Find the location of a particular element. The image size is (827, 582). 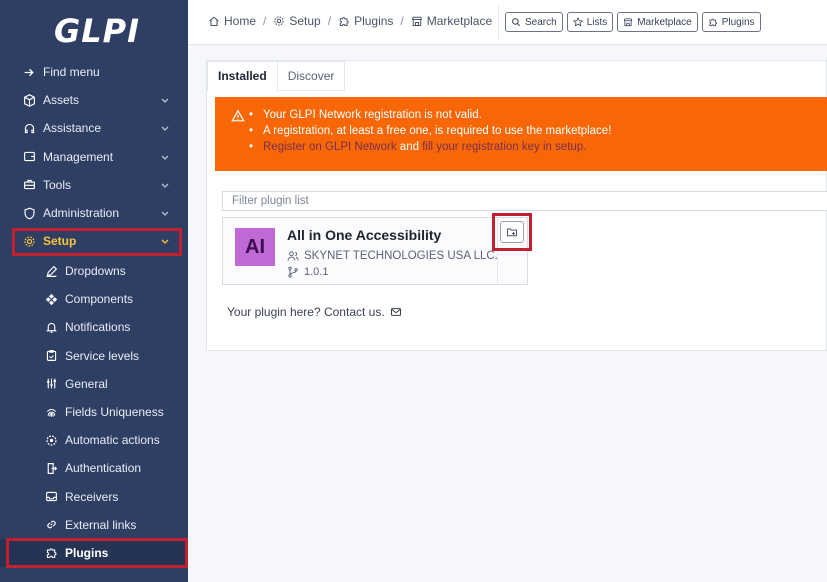

headset-icon is located at coordinates (29, 128).